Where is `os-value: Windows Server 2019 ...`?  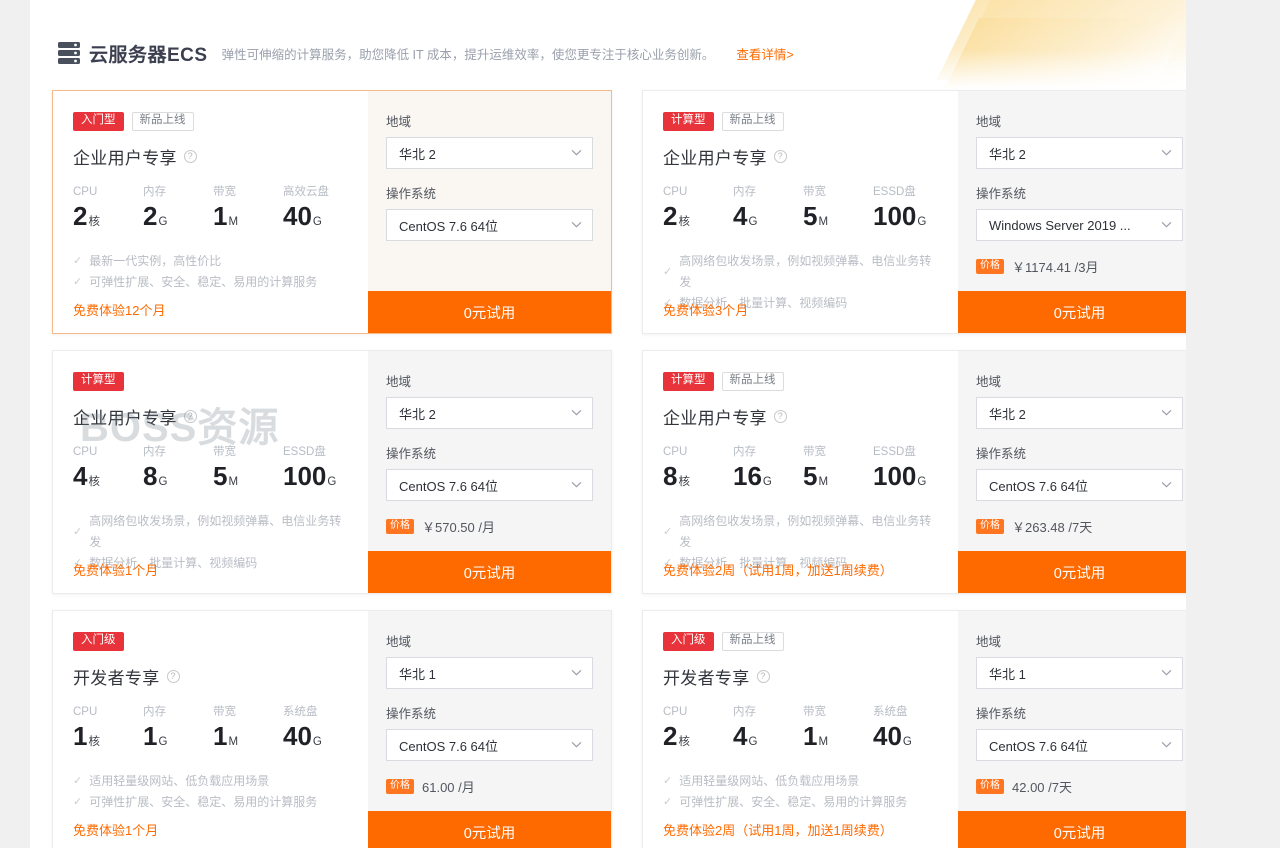
os-value: Windows Server 2019 ... is located at coordinates (1060, 225).